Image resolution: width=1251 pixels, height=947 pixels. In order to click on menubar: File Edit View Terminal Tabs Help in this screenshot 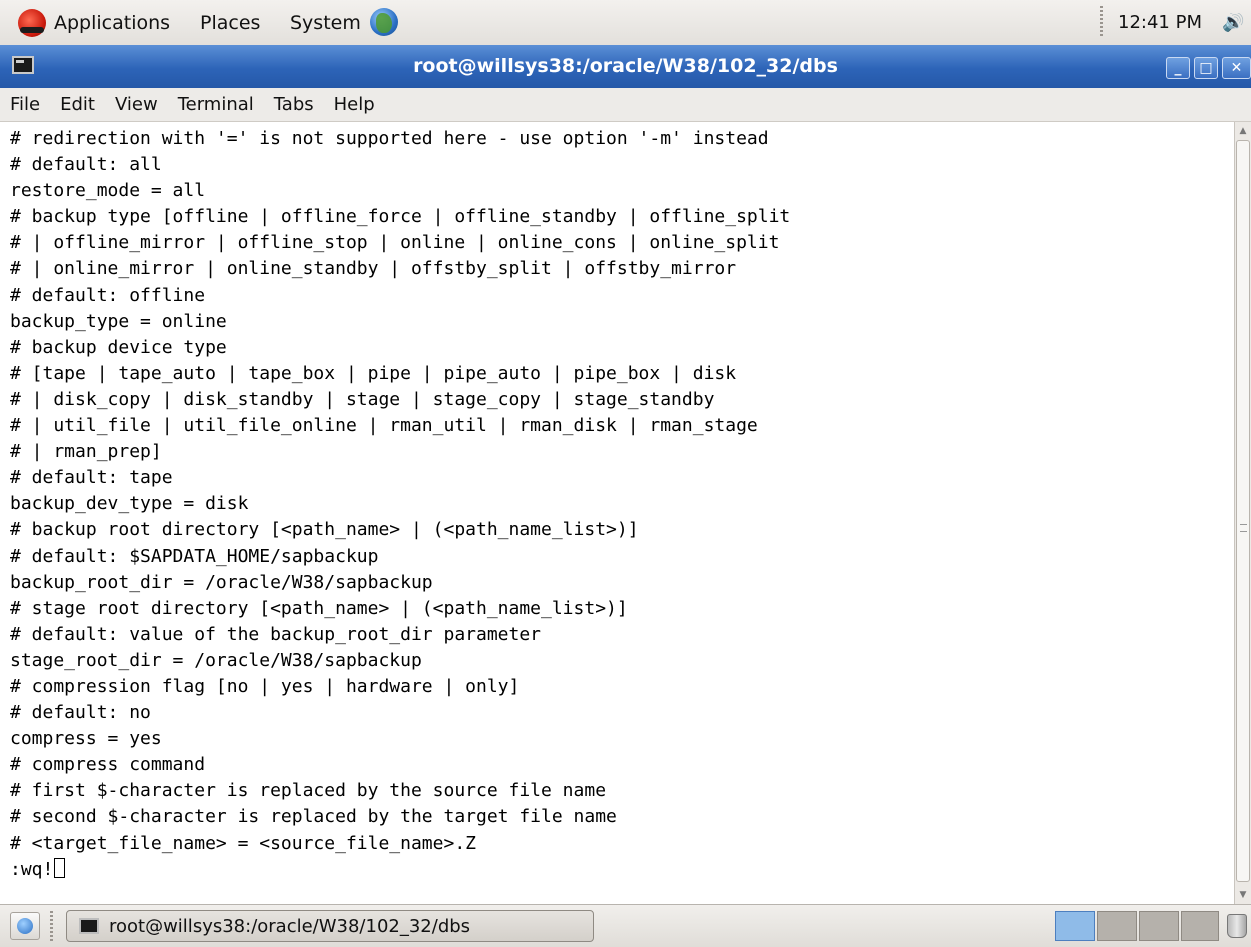, I will do `click(625, 105)`.